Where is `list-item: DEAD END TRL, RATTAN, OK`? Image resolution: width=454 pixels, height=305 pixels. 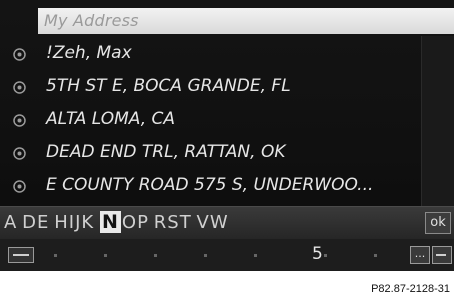 list-item: DEAD END TRL, RATTAN, OK is located at coordinates (210, 153).